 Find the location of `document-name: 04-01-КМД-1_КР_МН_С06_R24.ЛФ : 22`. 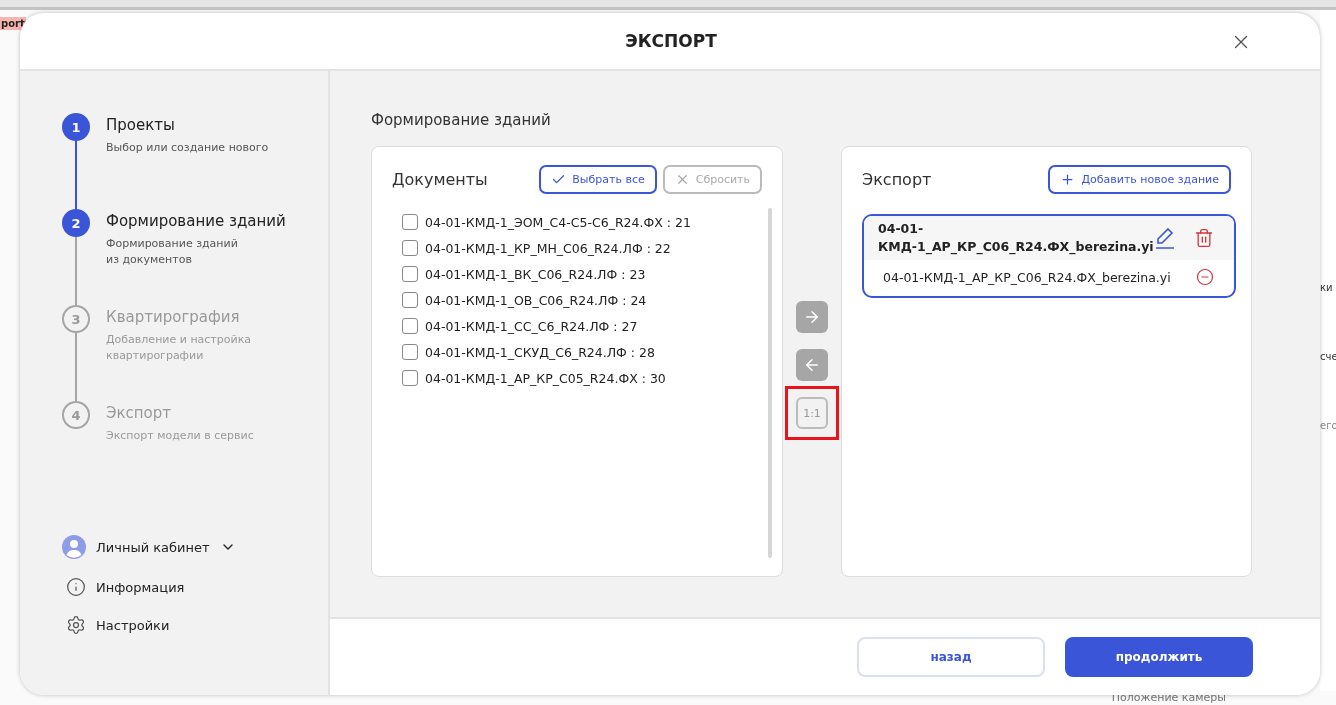

document-name: 04-01-КМД-1_КР_МН_С06_R24.ЛФ : 22 is located at coordinates (548, 248).